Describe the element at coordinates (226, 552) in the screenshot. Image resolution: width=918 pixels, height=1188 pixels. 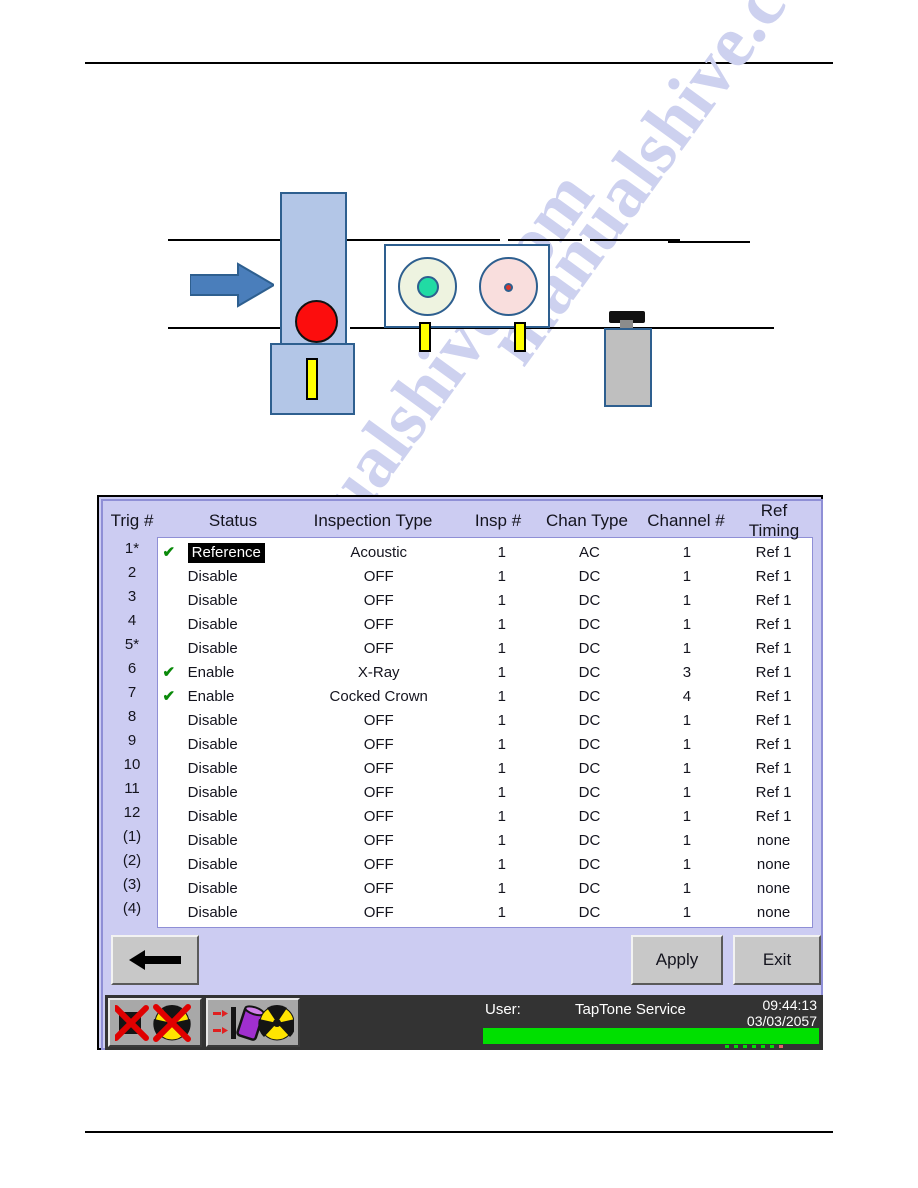
I see `selected-status-chip: Reference` at that location.